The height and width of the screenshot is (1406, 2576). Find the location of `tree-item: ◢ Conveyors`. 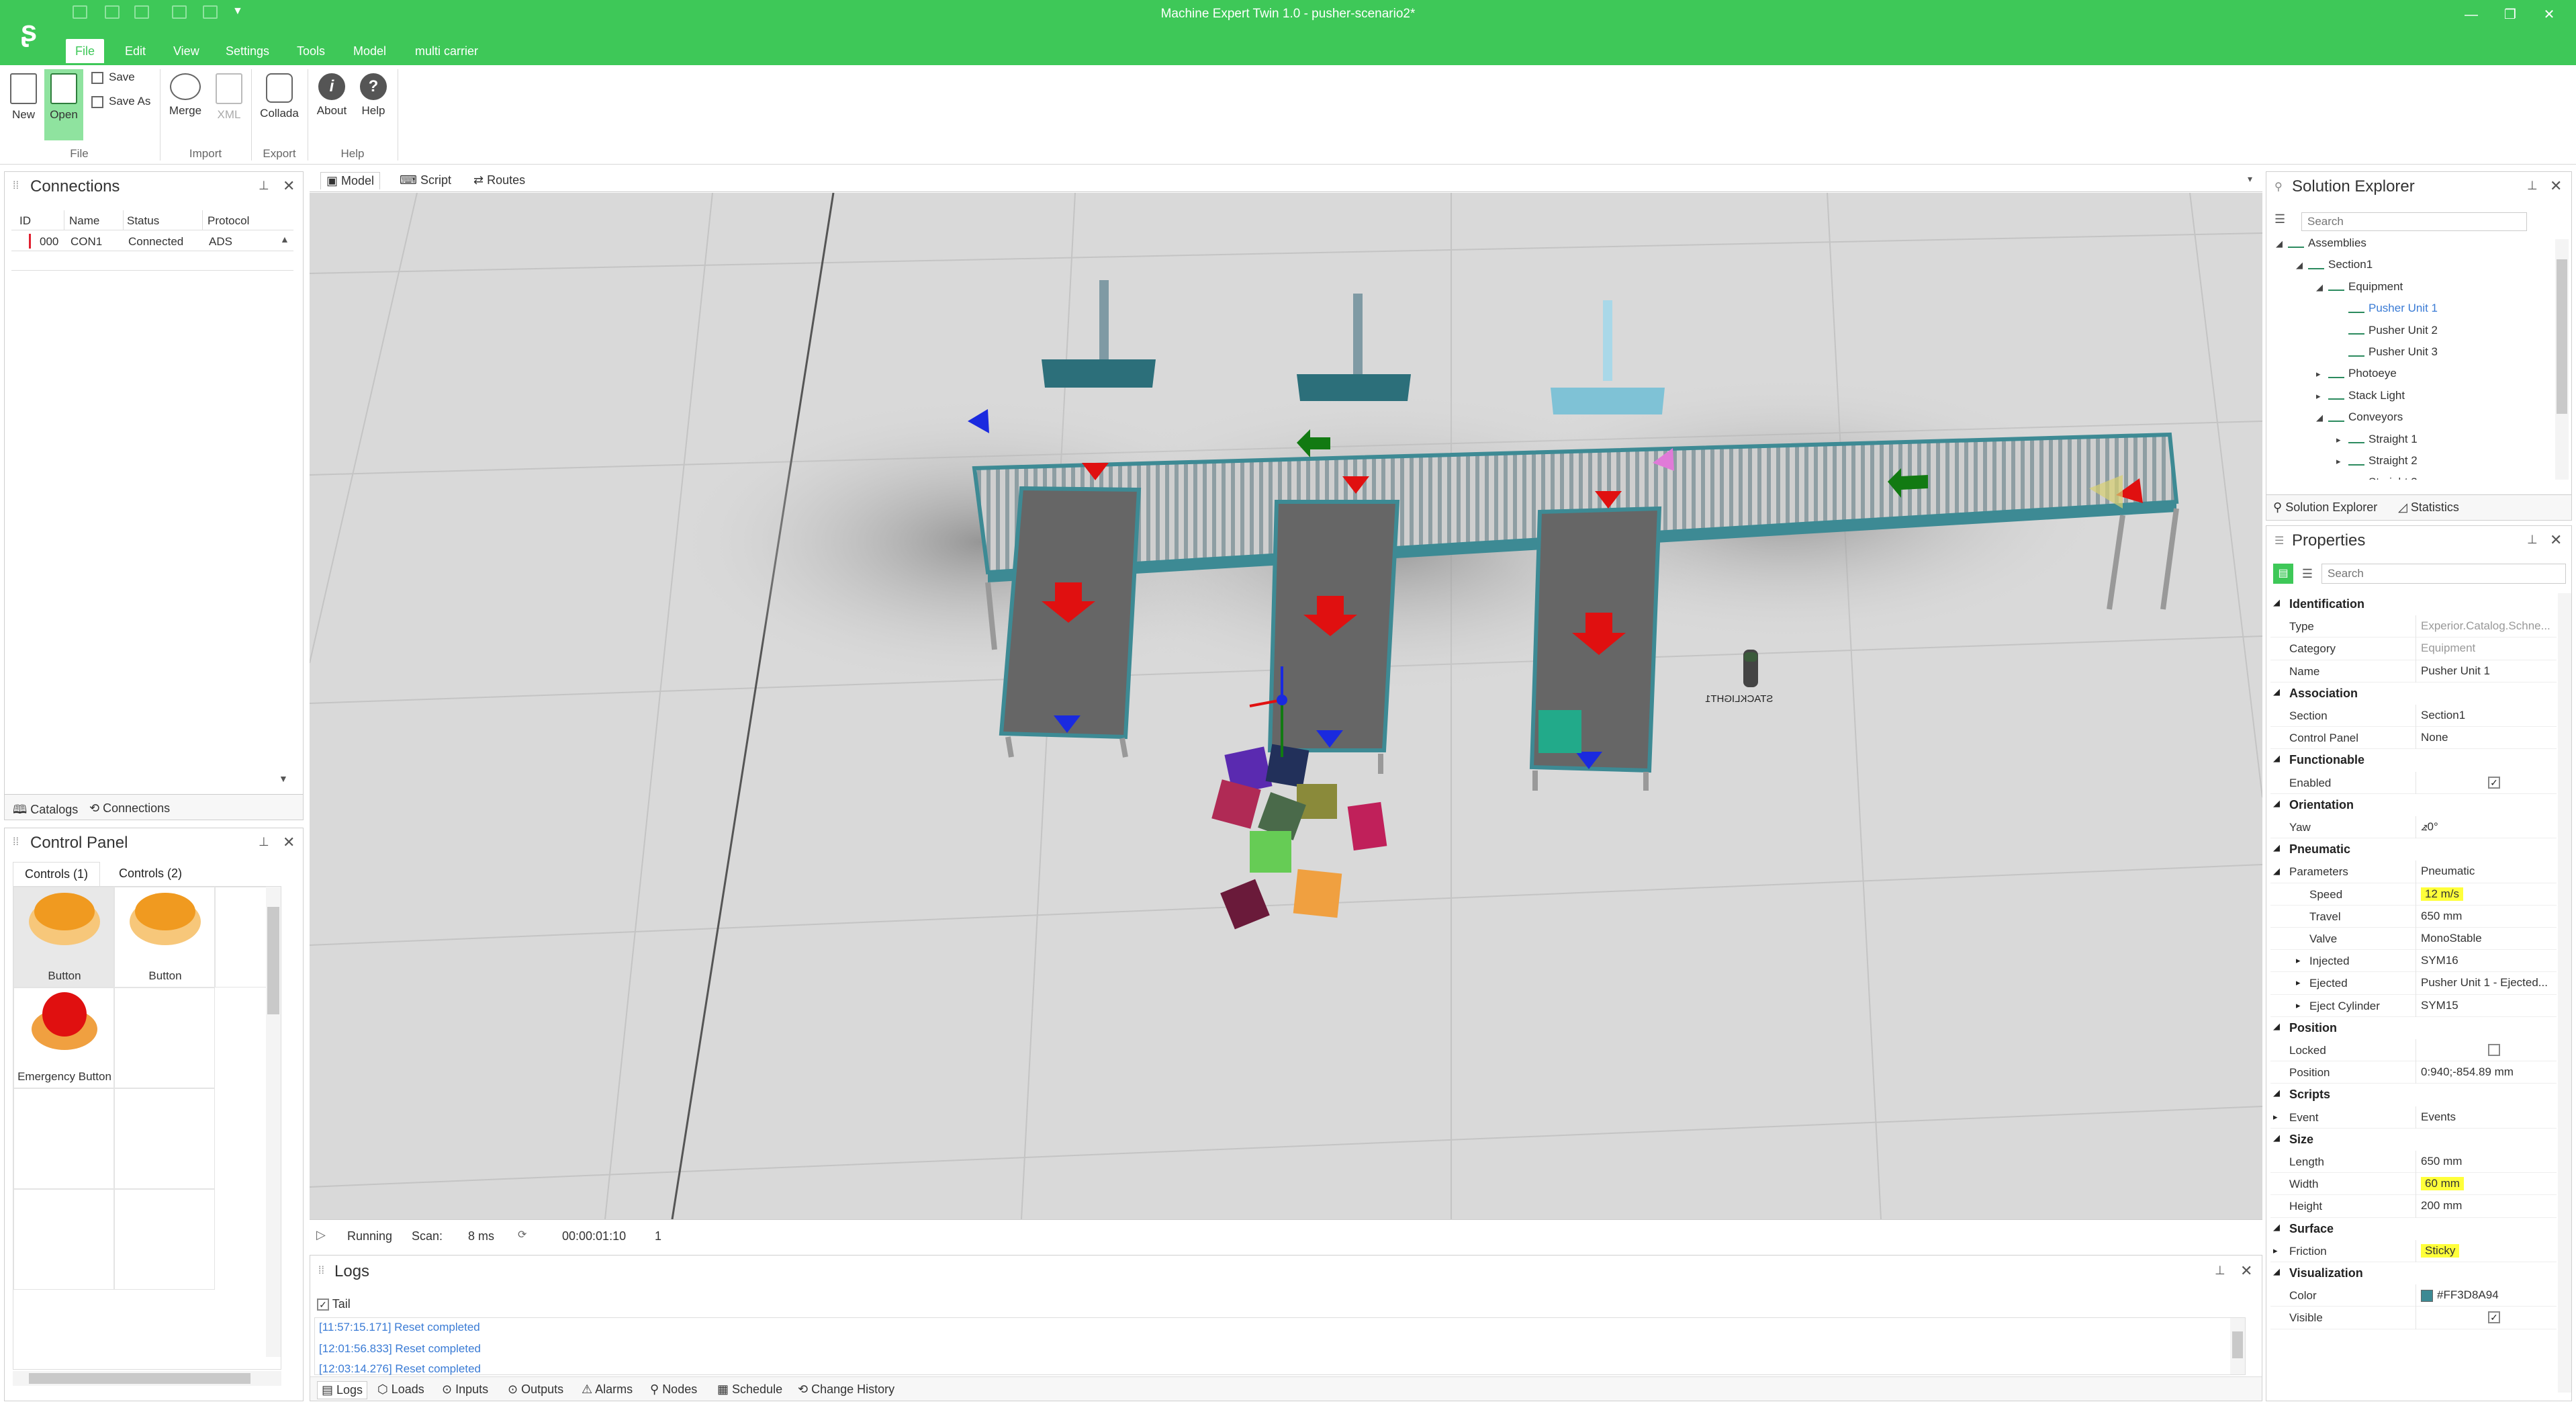

tree-item: ◢ Conveyors is located at coordinates (2359, 417).